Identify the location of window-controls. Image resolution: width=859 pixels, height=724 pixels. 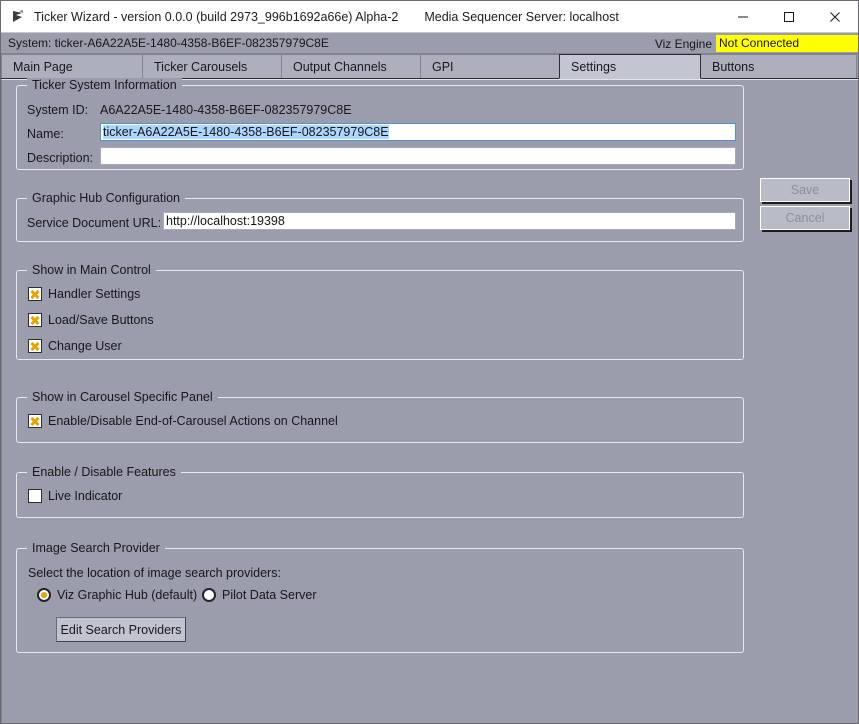
(789, 17).